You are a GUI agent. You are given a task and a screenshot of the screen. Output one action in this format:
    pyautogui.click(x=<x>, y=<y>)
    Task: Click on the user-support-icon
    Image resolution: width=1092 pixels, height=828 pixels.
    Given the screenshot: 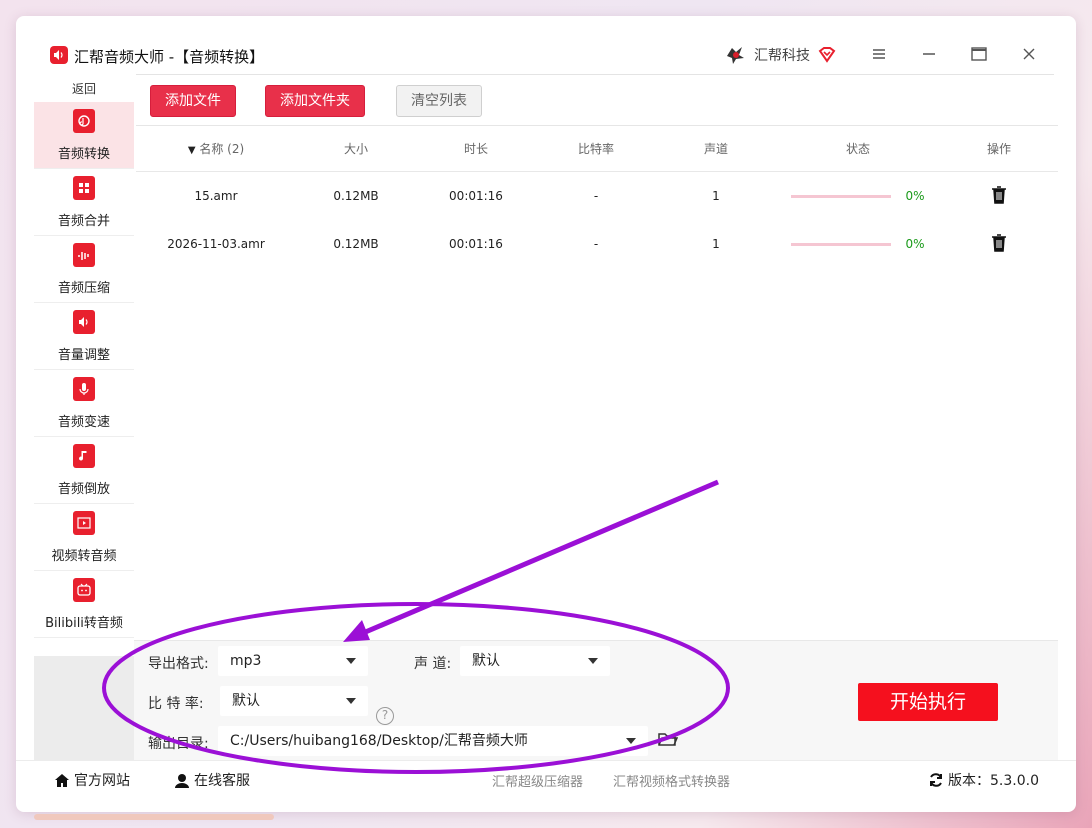 What is the action you would take?
    pyautogui.click(x=182, y=780)
    